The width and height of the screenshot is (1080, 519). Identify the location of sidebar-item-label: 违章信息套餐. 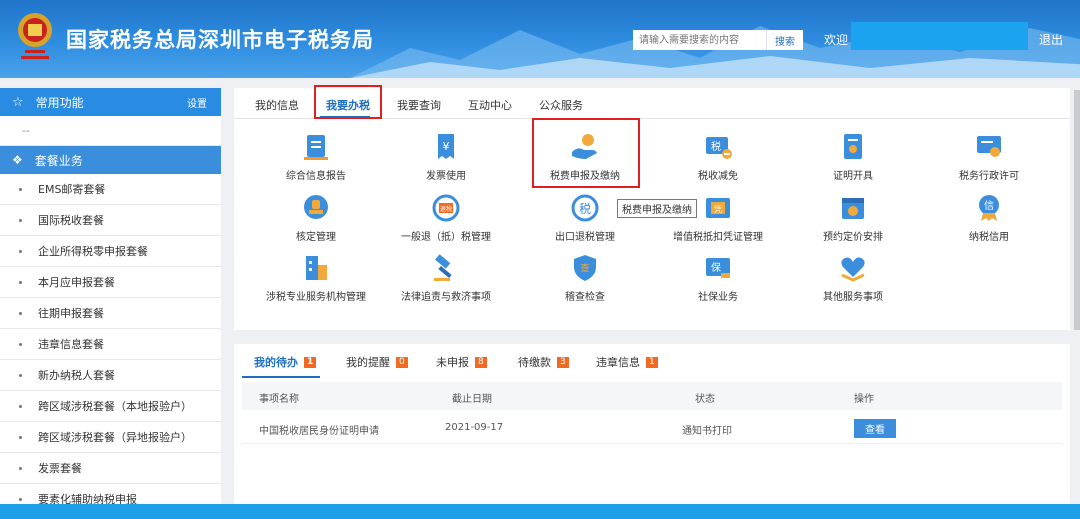
(71, 344).